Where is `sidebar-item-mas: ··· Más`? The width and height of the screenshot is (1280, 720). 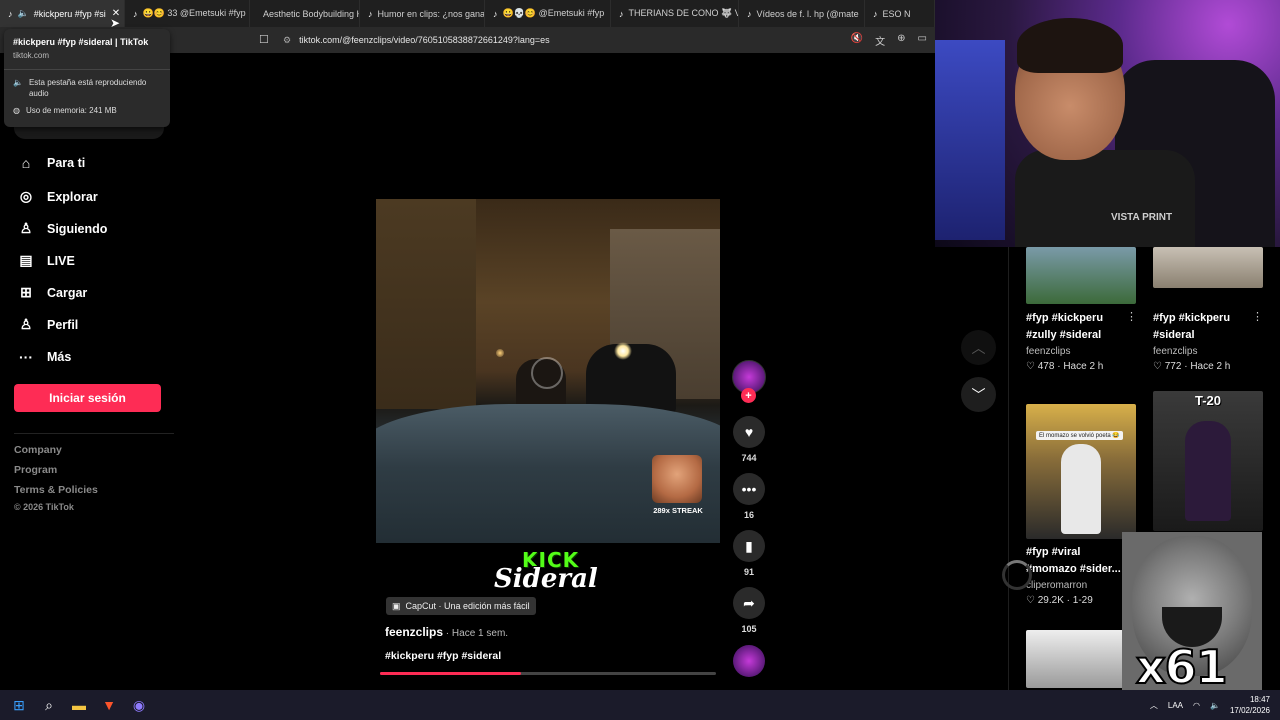
sidebar-item-mas: ··· Más is located at coordinates (44, 357).